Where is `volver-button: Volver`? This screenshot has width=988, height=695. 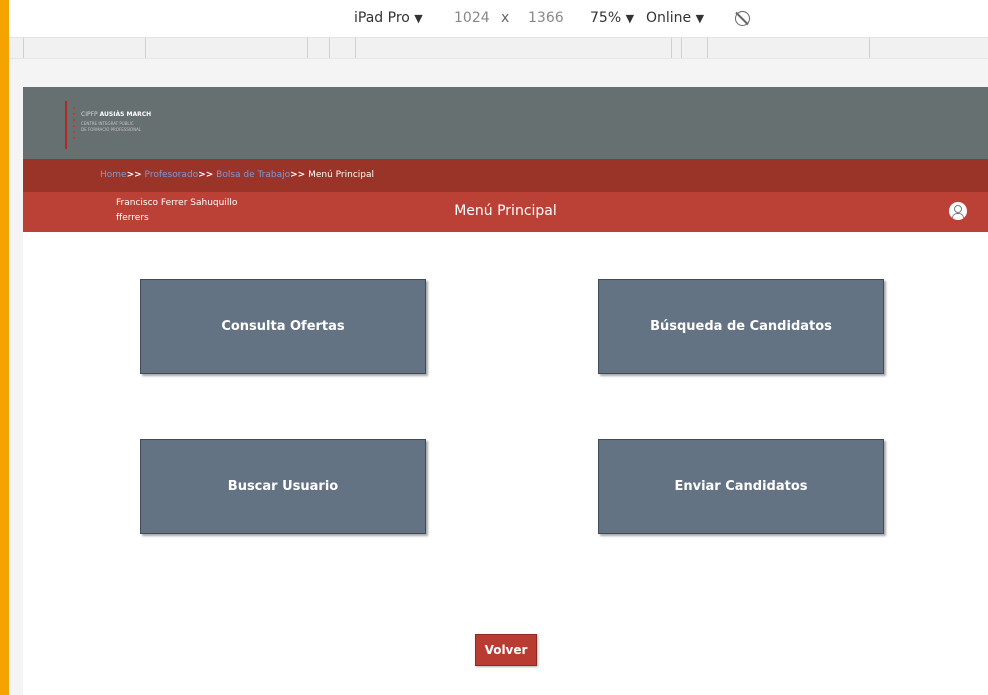
volver-button: Volver is located at coordinates (506, 650).